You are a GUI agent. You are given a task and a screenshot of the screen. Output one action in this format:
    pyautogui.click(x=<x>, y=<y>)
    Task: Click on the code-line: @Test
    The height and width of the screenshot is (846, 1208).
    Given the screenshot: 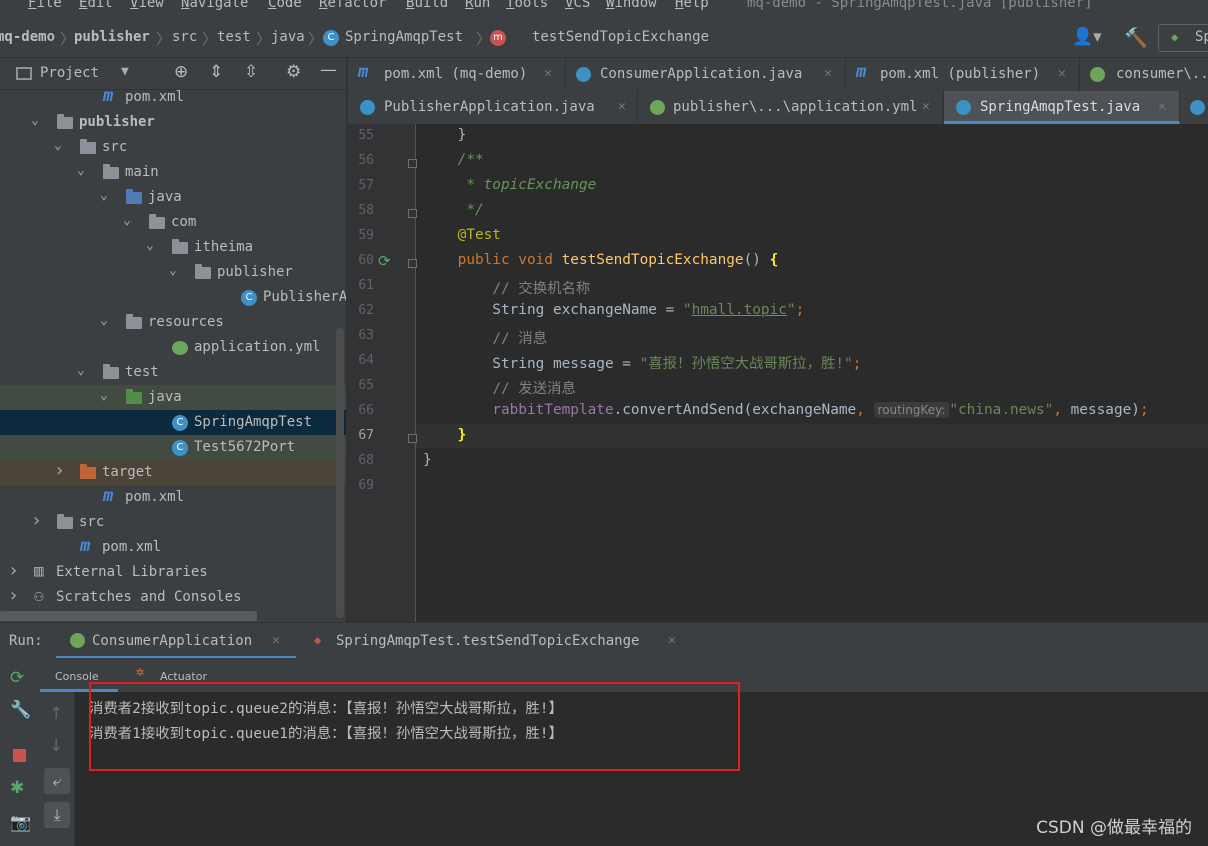 What is the action you would take?
    pyautogui.click(x=462, y=235)
    